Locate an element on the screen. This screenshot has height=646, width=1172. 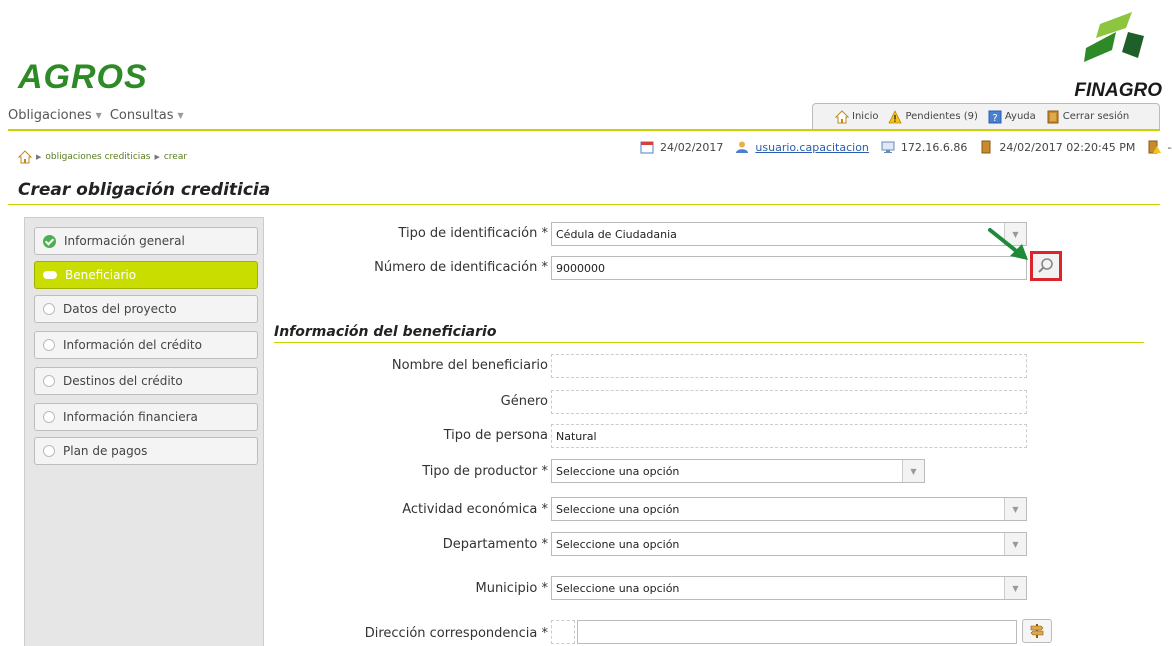
logout-label: Cerrar sesión is located at coordinates (1096, 116).